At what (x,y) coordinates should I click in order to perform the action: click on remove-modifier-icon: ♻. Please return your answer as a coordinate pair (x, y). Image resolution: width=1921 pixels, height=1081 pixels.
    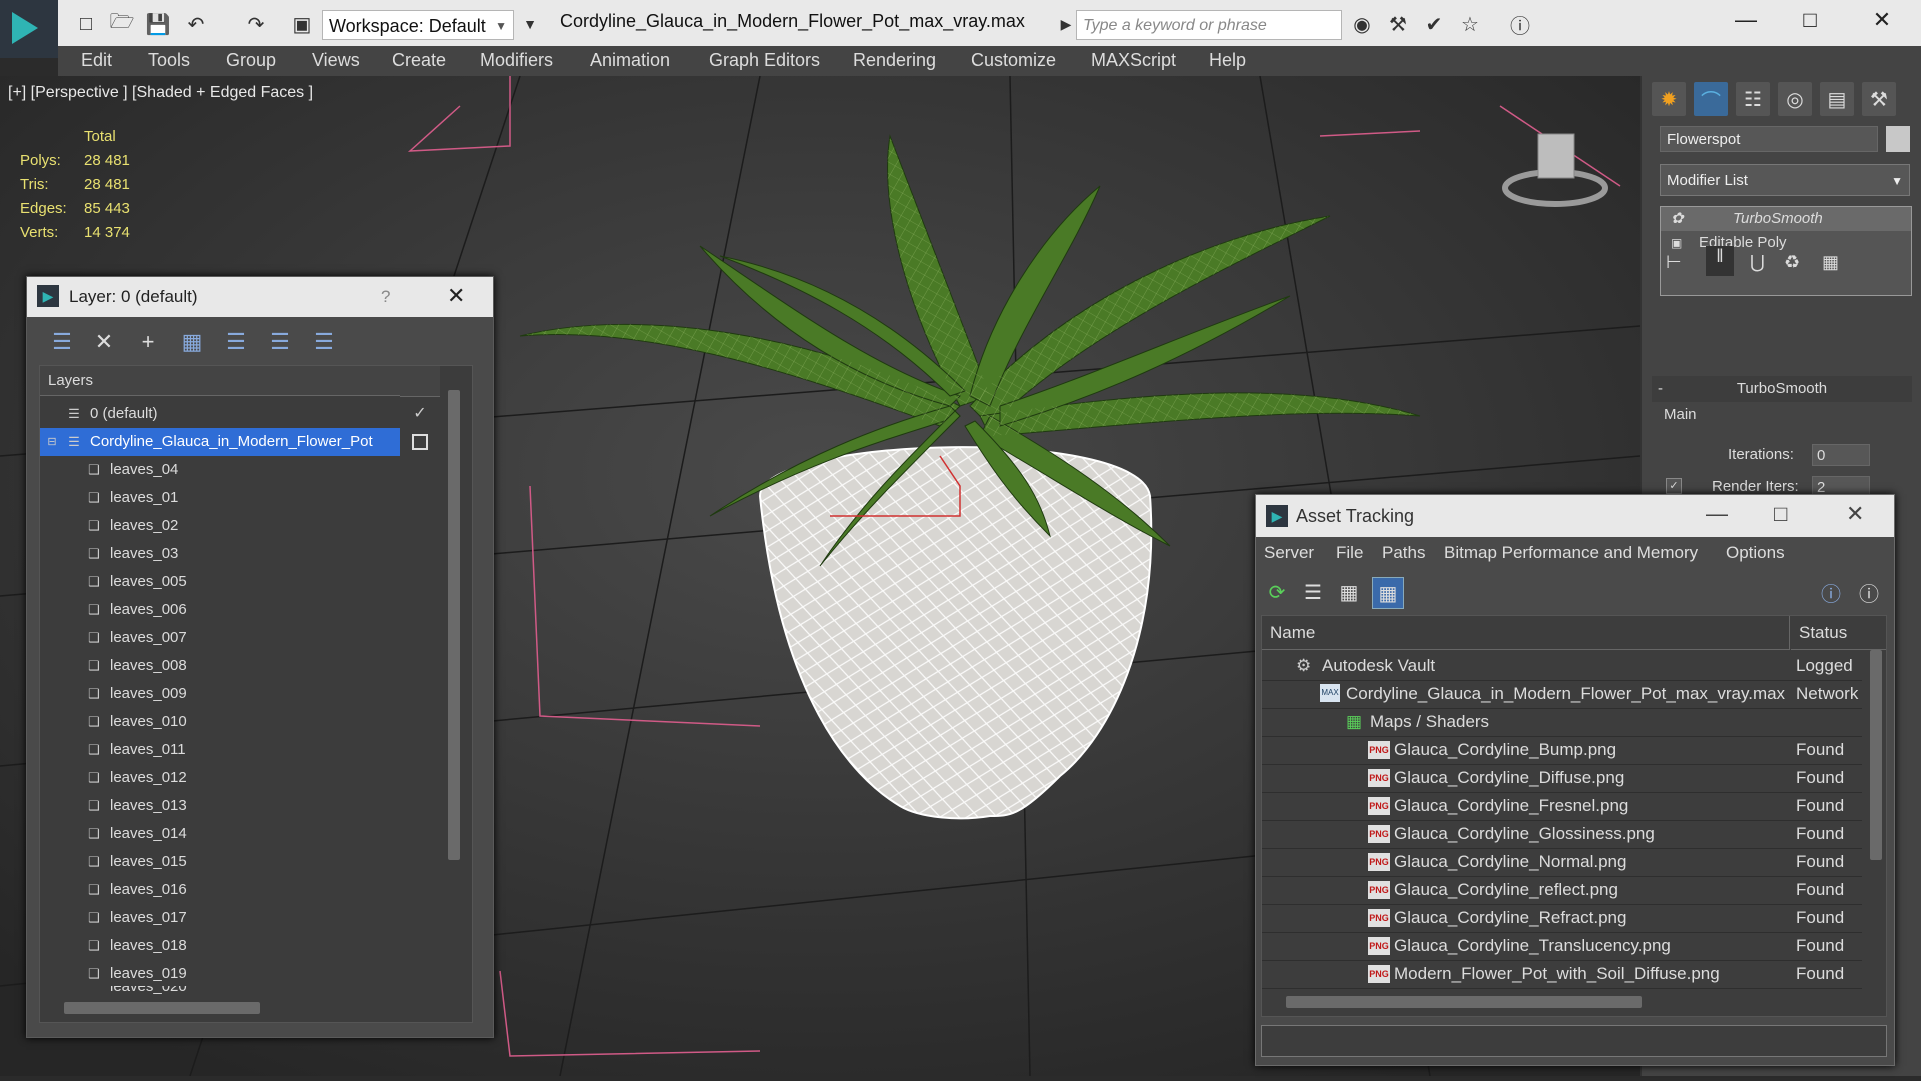
    Looking at the image, I should click on (1792, 262).